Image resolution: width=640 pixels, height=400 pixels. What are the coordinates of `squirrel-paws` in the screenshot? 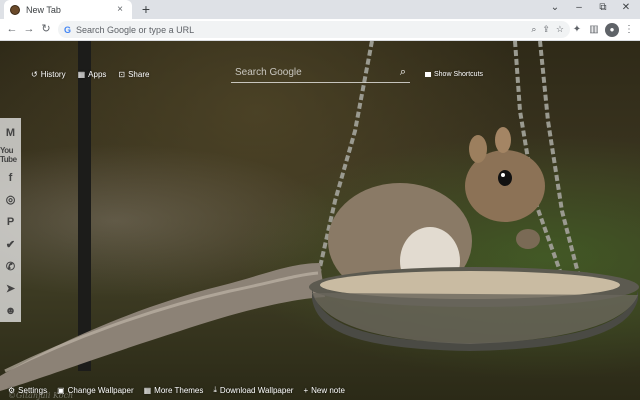 It's located at (528, 239).